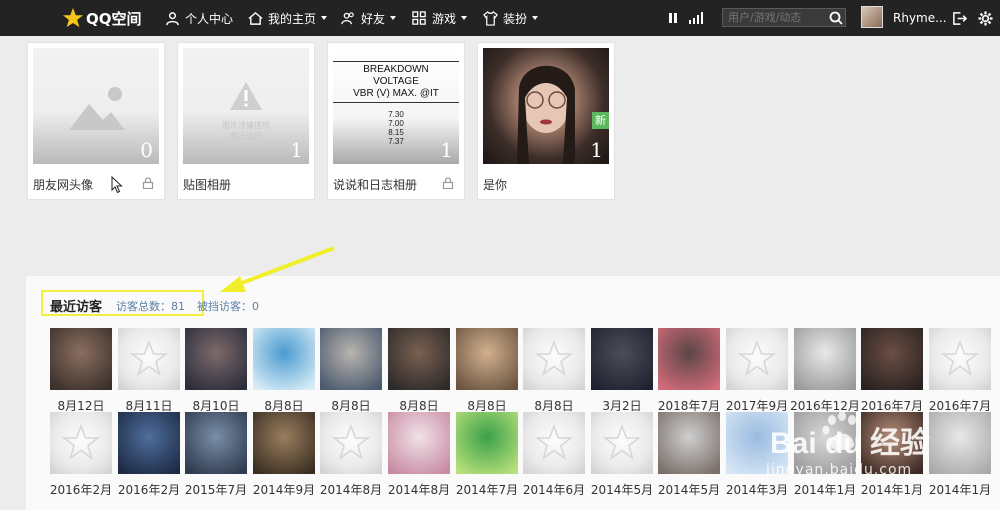 This screenshot has height=510, width=1000. I want to click on nav-dress: 装扮, so click(511, 18).